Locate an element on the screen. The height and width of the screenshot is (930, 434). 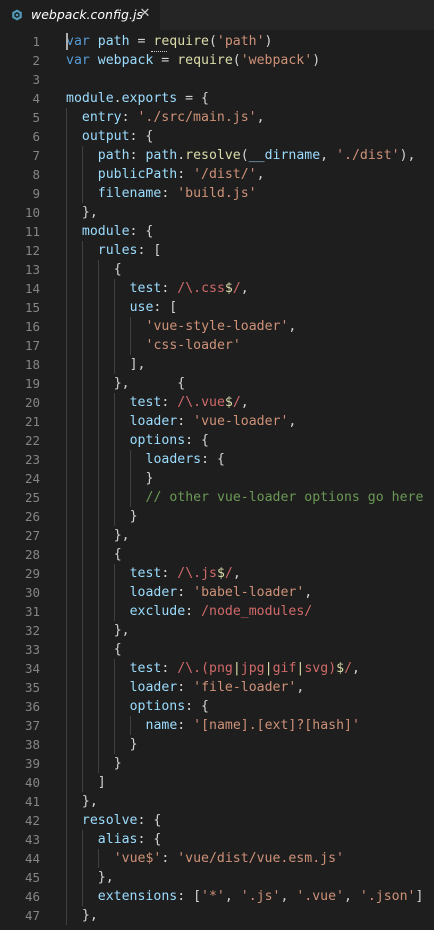
code-line: 29 test: /\.js$/, is located at coordinates (217, 573).